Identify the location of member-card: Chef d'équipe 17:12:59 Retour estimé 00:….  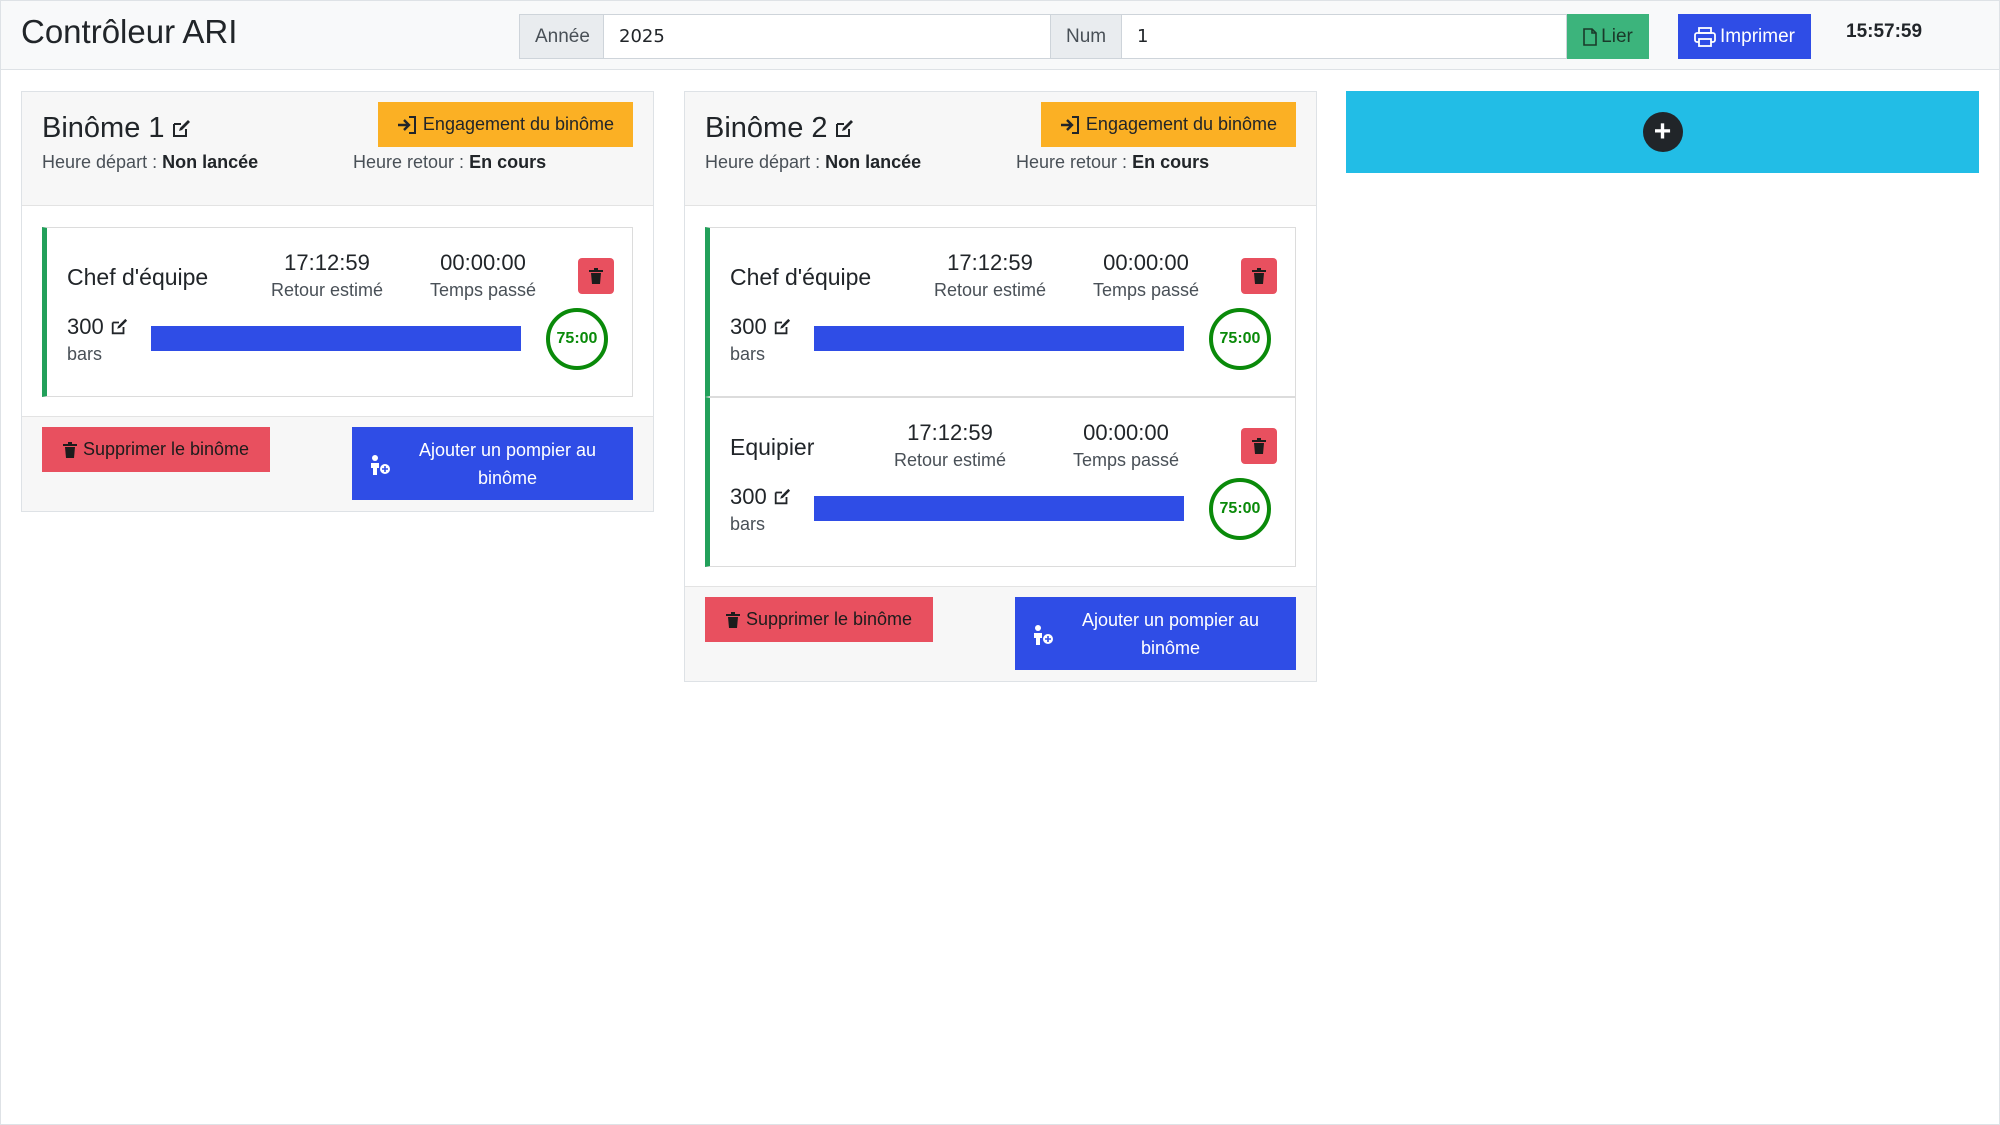
(1000, 312).